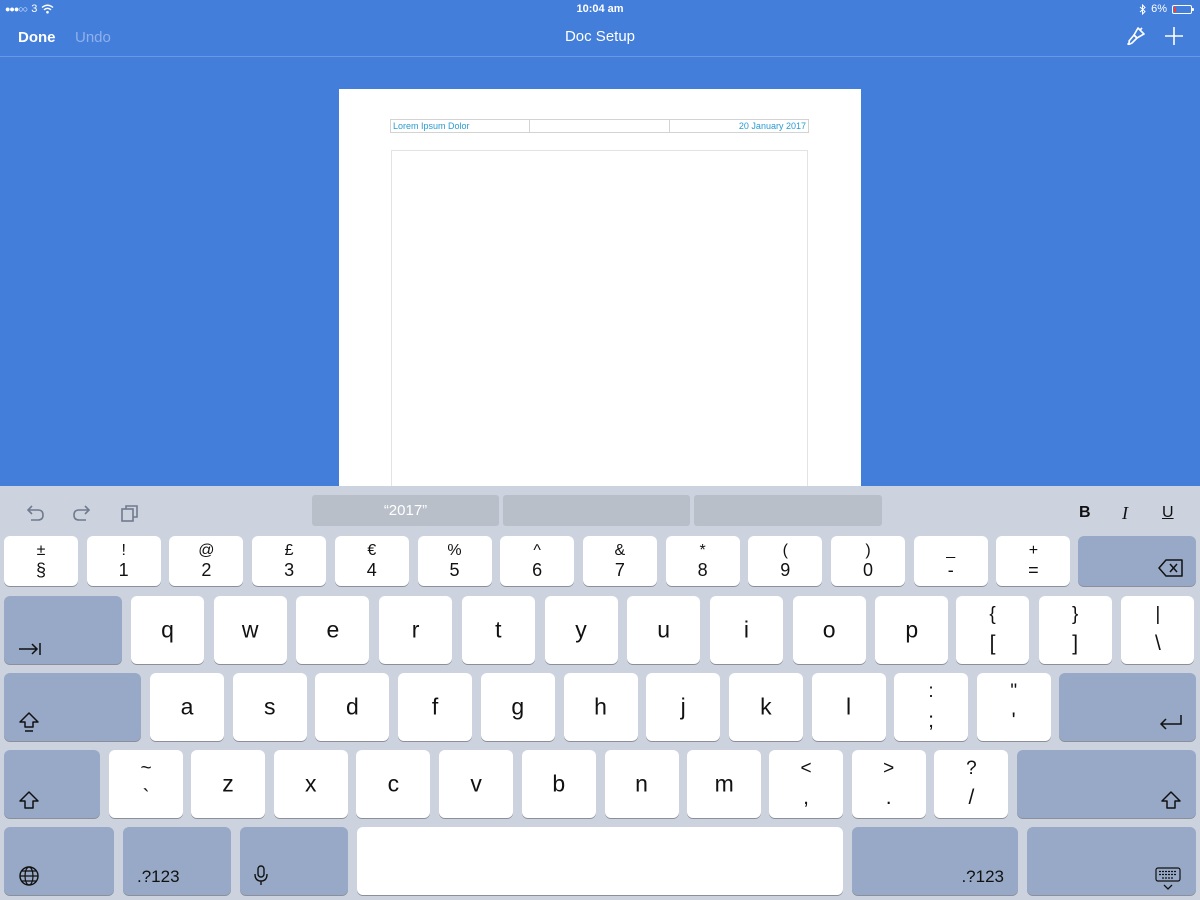  What do you see at coordinates (52, 784) in the screenshot?
I see `shift-left-key` at bounding box center [52, 784].